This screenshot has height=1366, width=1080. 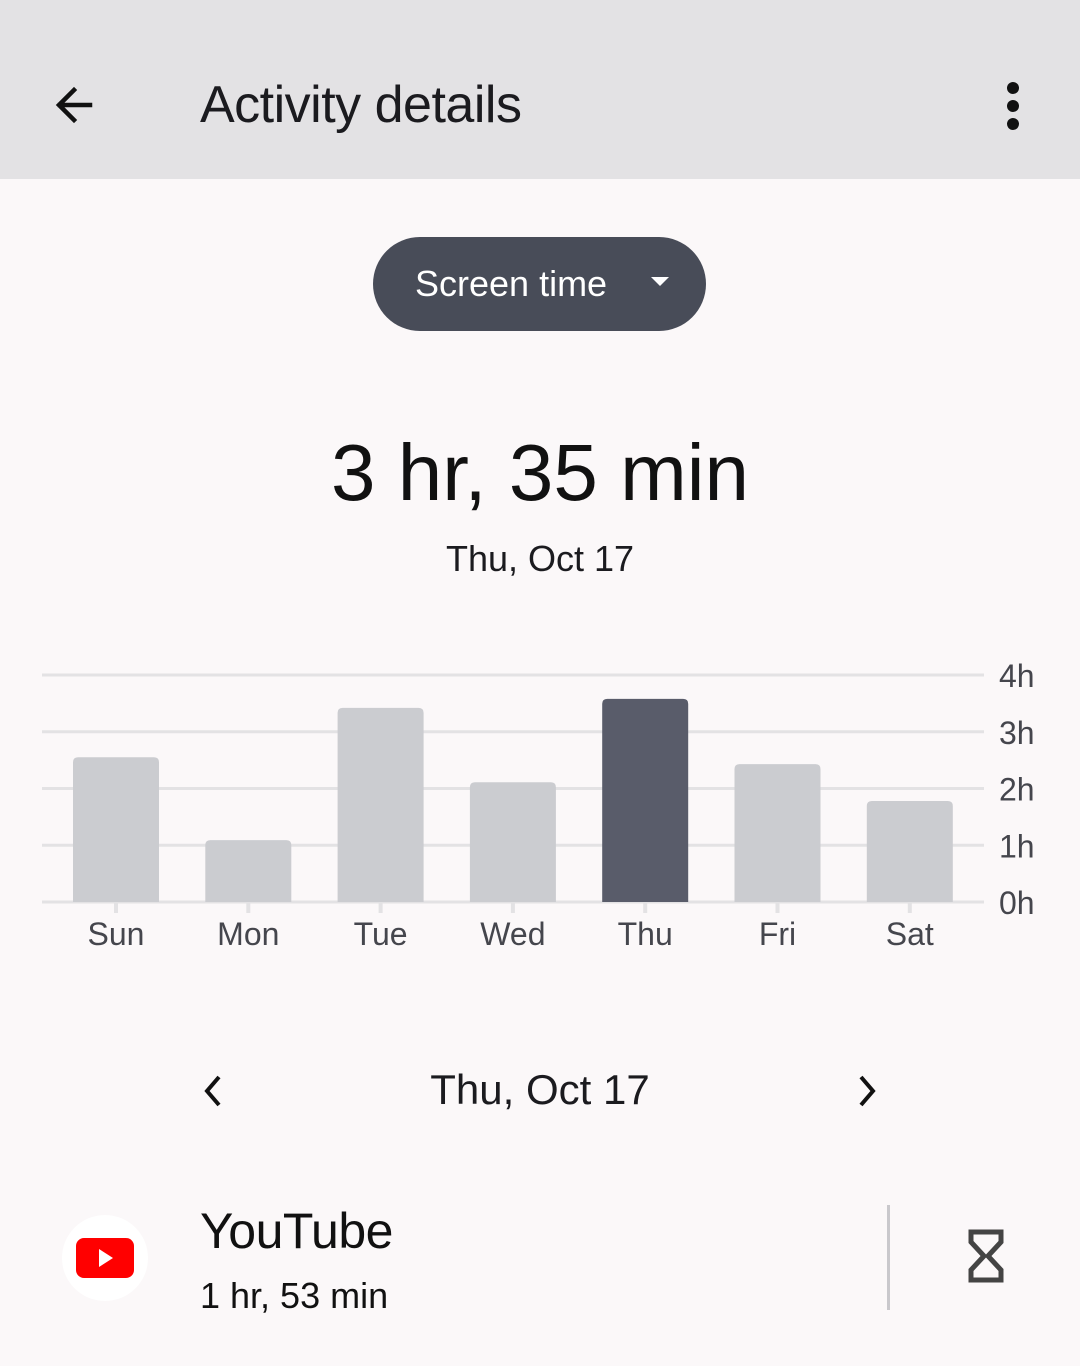 What do you see at coordinates (1017, 846) in the screenshot?
I see `y-tick-label: 1h` at bounding box center [1017, 846].